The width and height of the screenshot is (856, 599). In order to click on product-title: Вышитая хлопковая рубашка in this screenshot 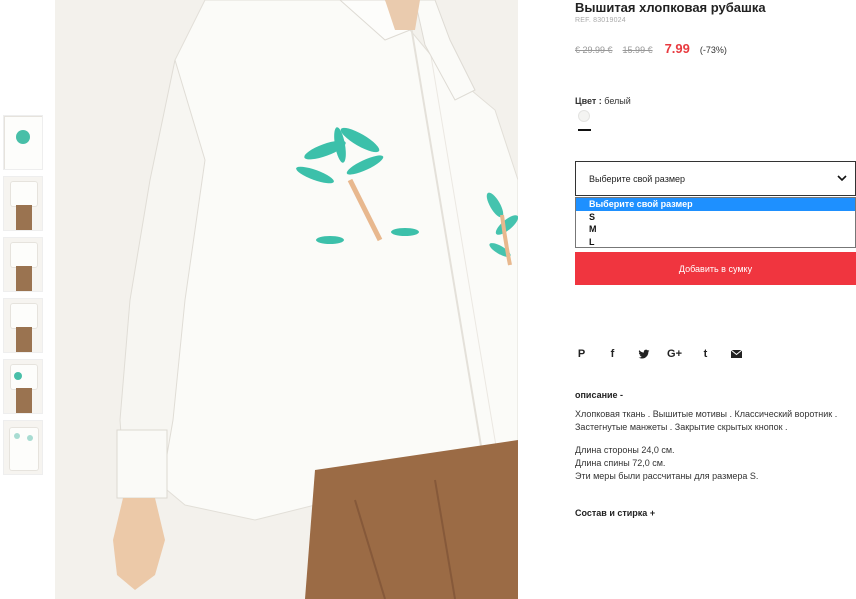, I will do `click(670, 7)`.